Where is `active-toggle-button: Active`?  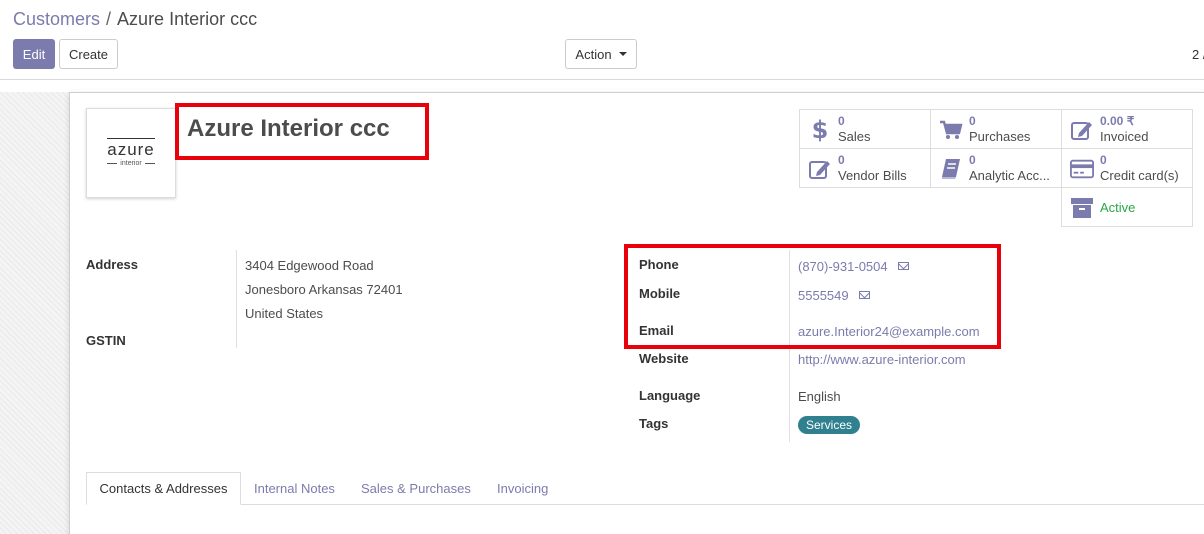 active-toggle-button: Active is located at coordinates (1127, 207).